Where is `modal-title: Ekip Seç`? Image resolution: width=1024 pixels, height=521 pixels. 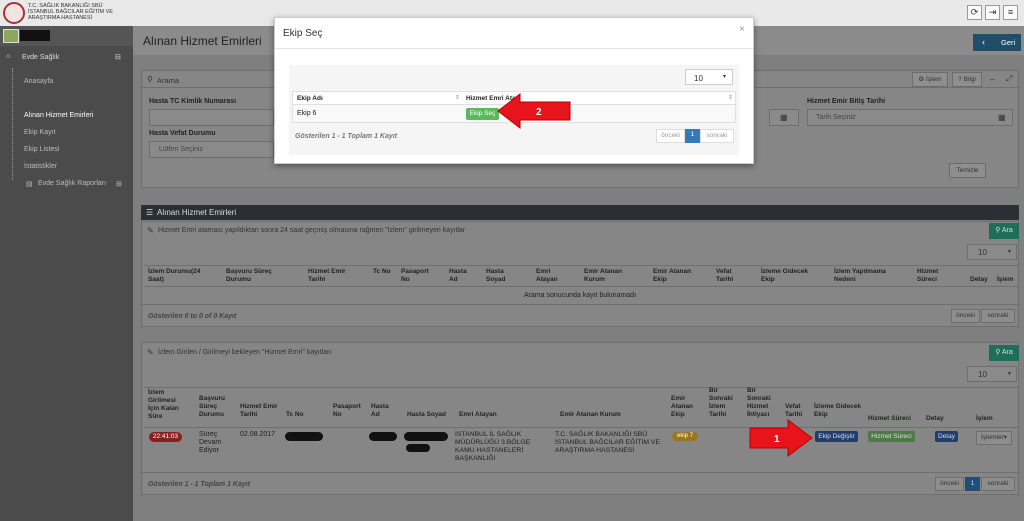
modal-title: Ekip Seç is located at coordinates (303, 33).